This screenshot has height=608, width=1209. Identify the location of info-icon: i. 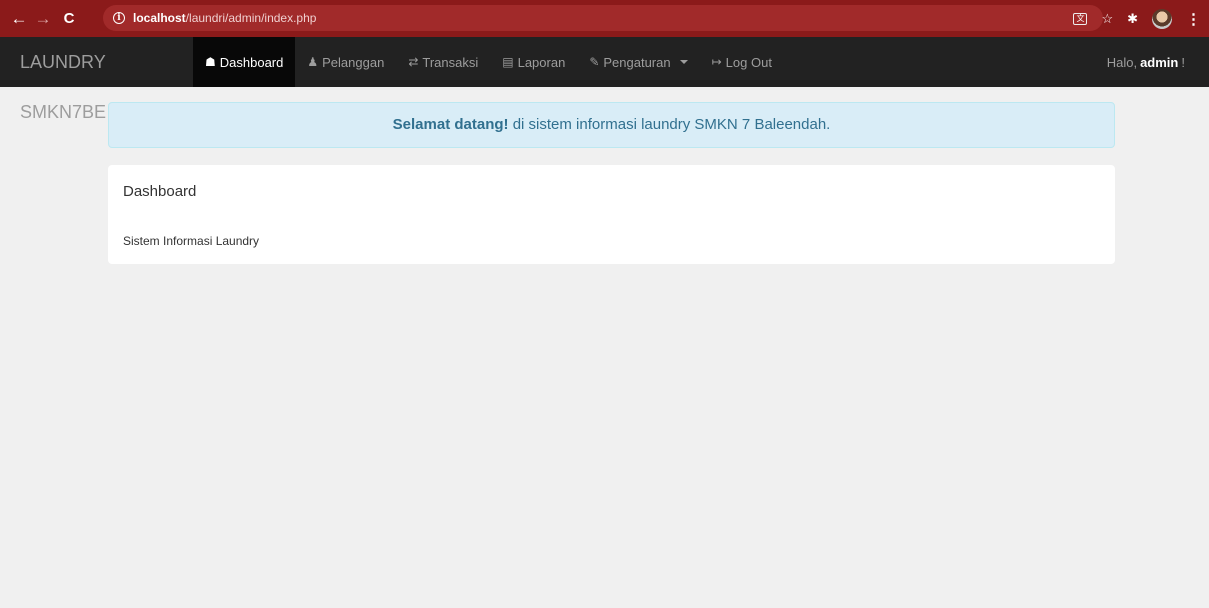
(119, 18).